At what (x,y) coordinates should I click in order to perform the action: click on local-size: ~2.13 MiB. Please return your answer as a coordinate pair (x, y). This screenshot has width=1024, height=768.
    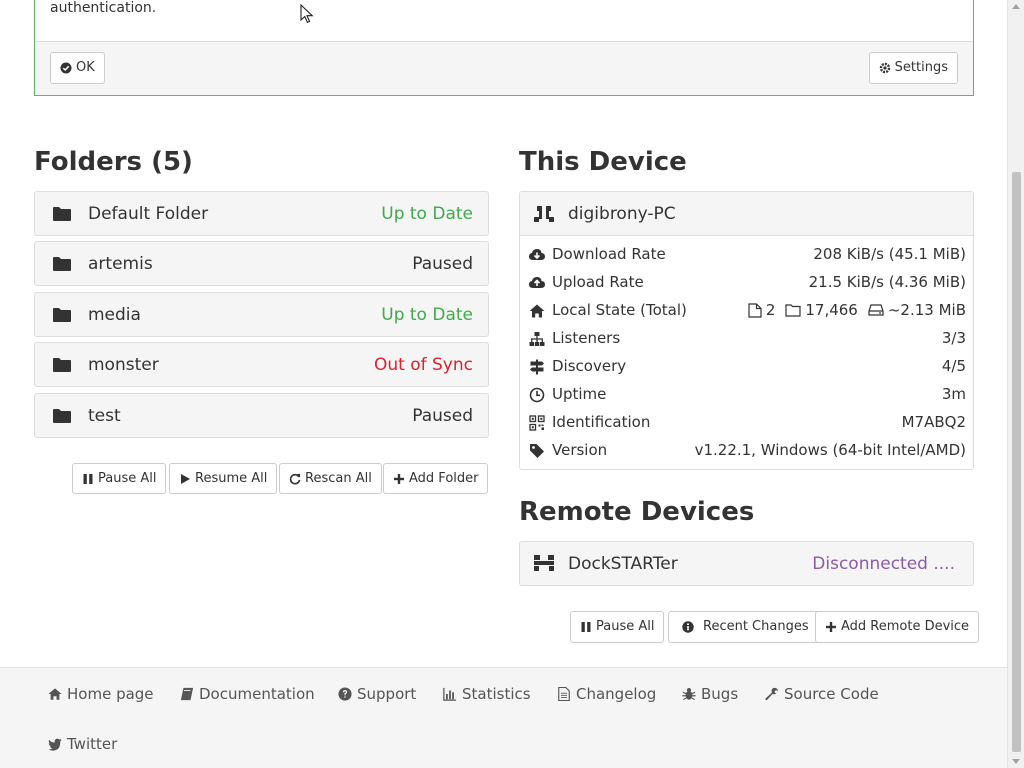
    Looking at the image, I should click on (926, 310).